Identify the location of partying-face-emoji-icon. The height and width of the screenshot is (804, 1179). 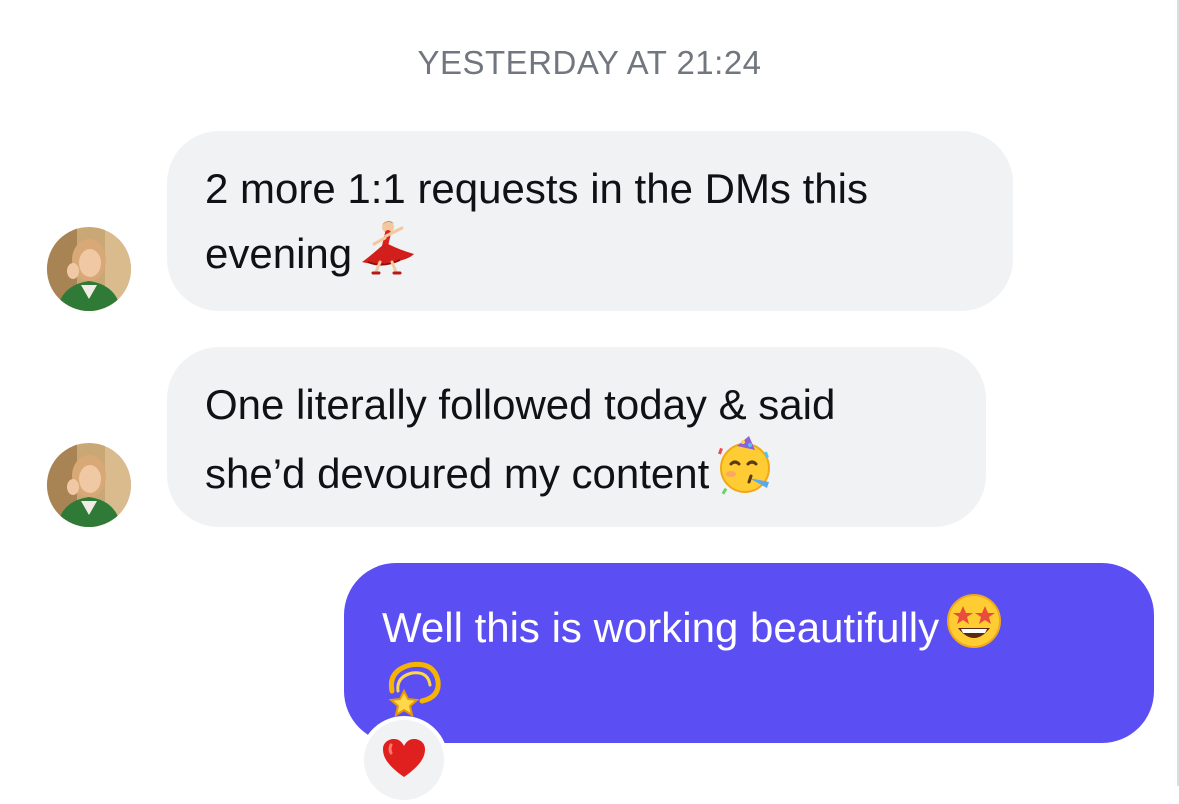
(746, 465).